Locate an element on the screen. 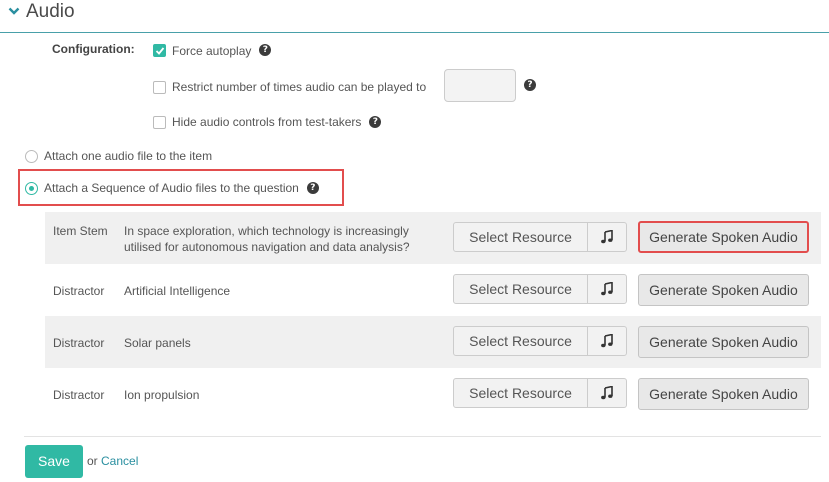 This screenshot has width=829, height=482. force-autoplay-option: Force autoplay ? is located at coordinates (212, 50).